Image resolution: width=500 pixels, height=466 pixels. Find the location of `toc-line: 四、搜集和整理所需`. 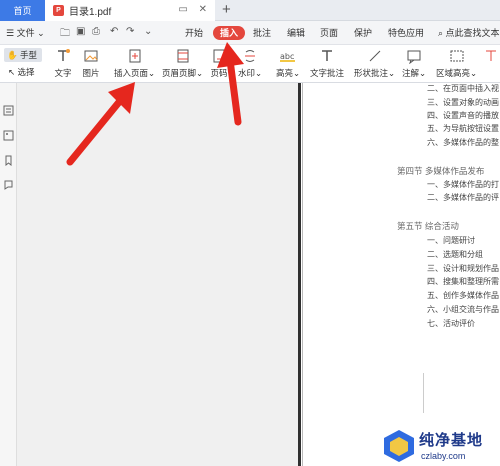

toc-line: 四、搜集和整理所需 is located at coordinates (463, 281).